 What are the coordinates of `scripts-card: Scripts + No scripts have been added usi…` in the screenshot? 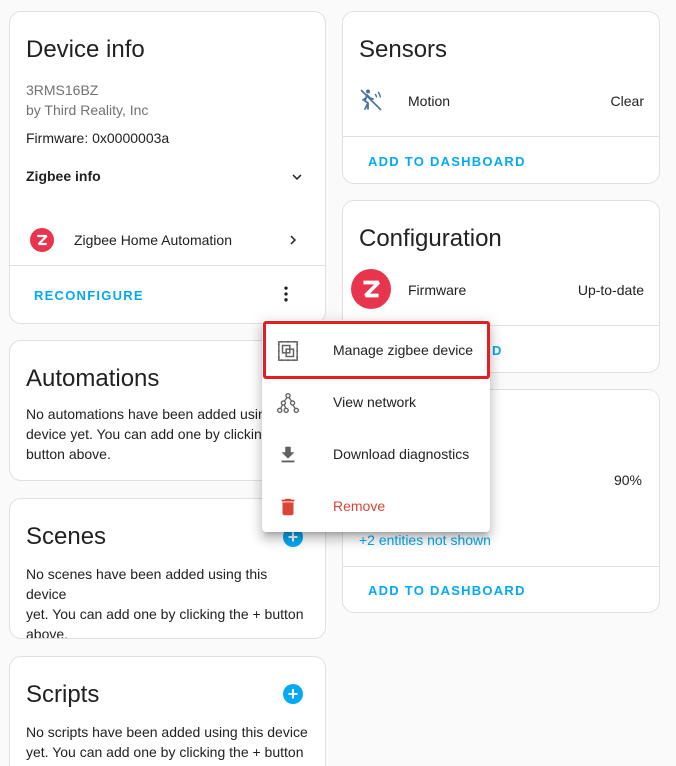 It's located at (167, 711).